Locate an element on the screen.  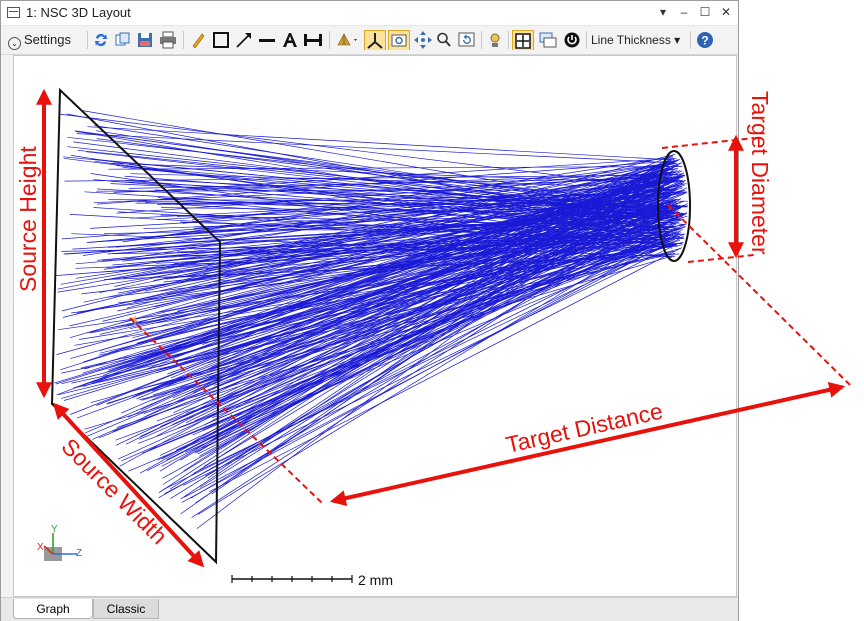
tab-graph: Graph is located at coordinates (53, 609).